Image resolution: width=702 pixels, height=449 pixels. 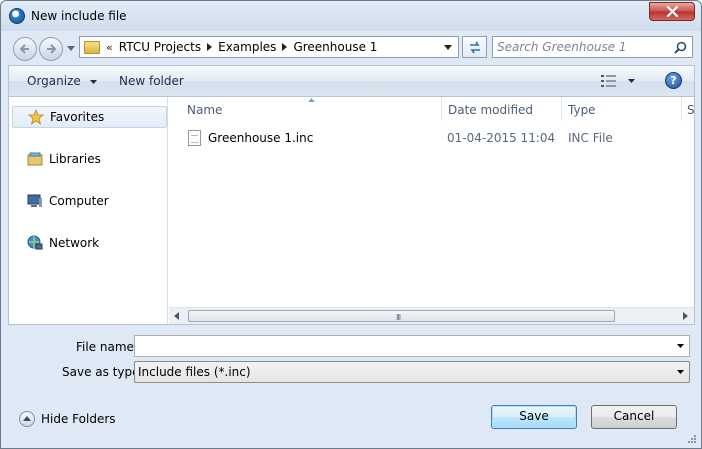 What do you see at coordinates (534, 417) in the screenshot?
I see `save-button: Save` at bounding box center [534, 417].